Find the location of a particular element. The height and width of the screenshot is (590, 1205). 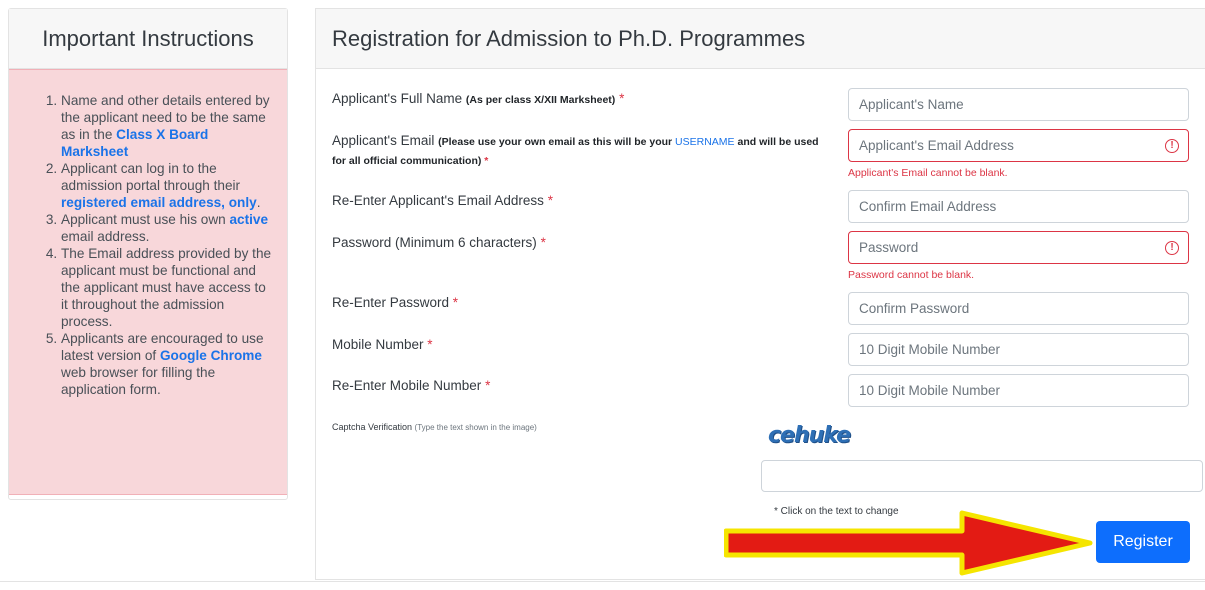

instructions-title: Important Instructions is located at coordinates (148, 38).